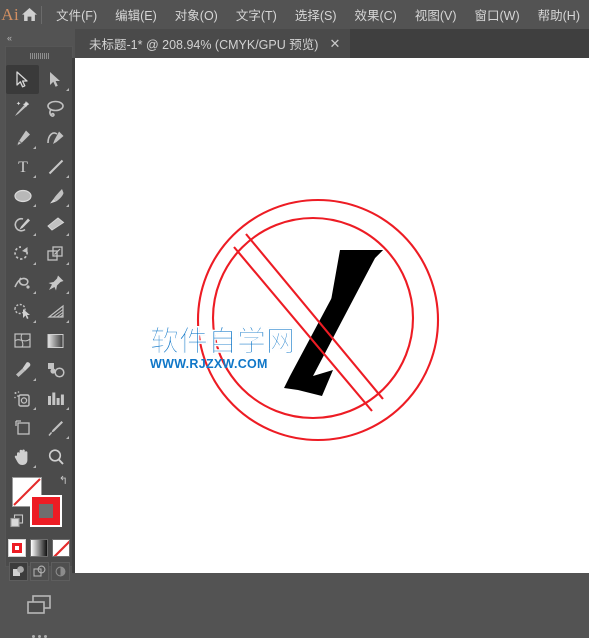 Image resolution: width=589 pixels, height=638 pixels. I want to click on none-swatch-button, so click(61, 548).